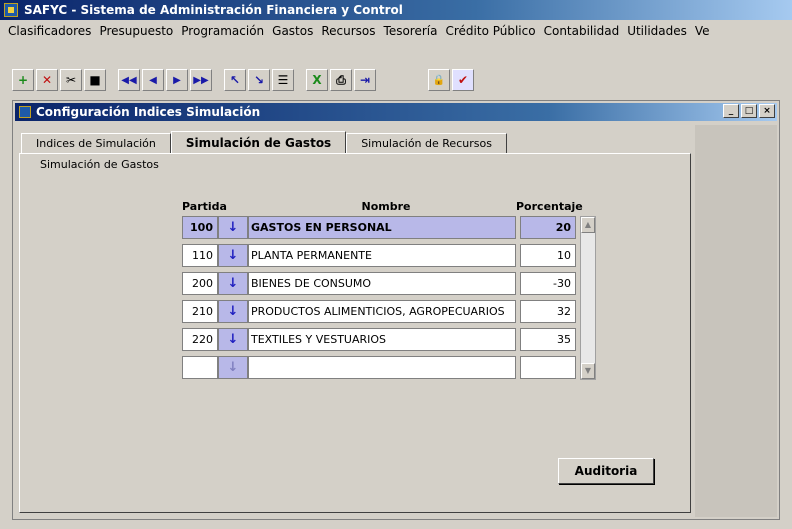 This screenshot has height=529, width=792. What do you see at coordinates (235, 80) in the screenshot?
I see `query-icon: ↖` at bounding box center [235, 80].